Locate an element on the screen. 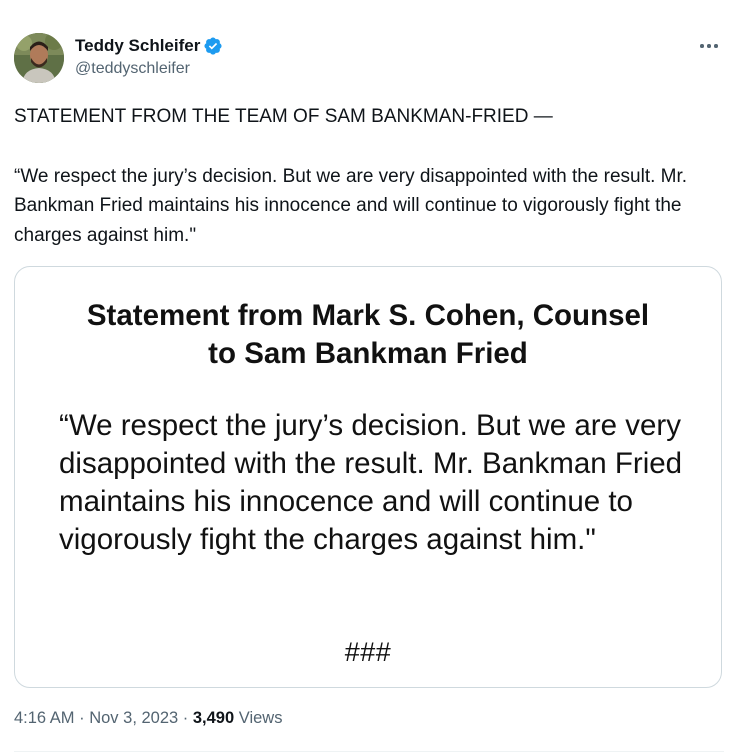 Image resolution: width=742 pixels, height=756 pixels. divider is located at coordinates (369, 751).